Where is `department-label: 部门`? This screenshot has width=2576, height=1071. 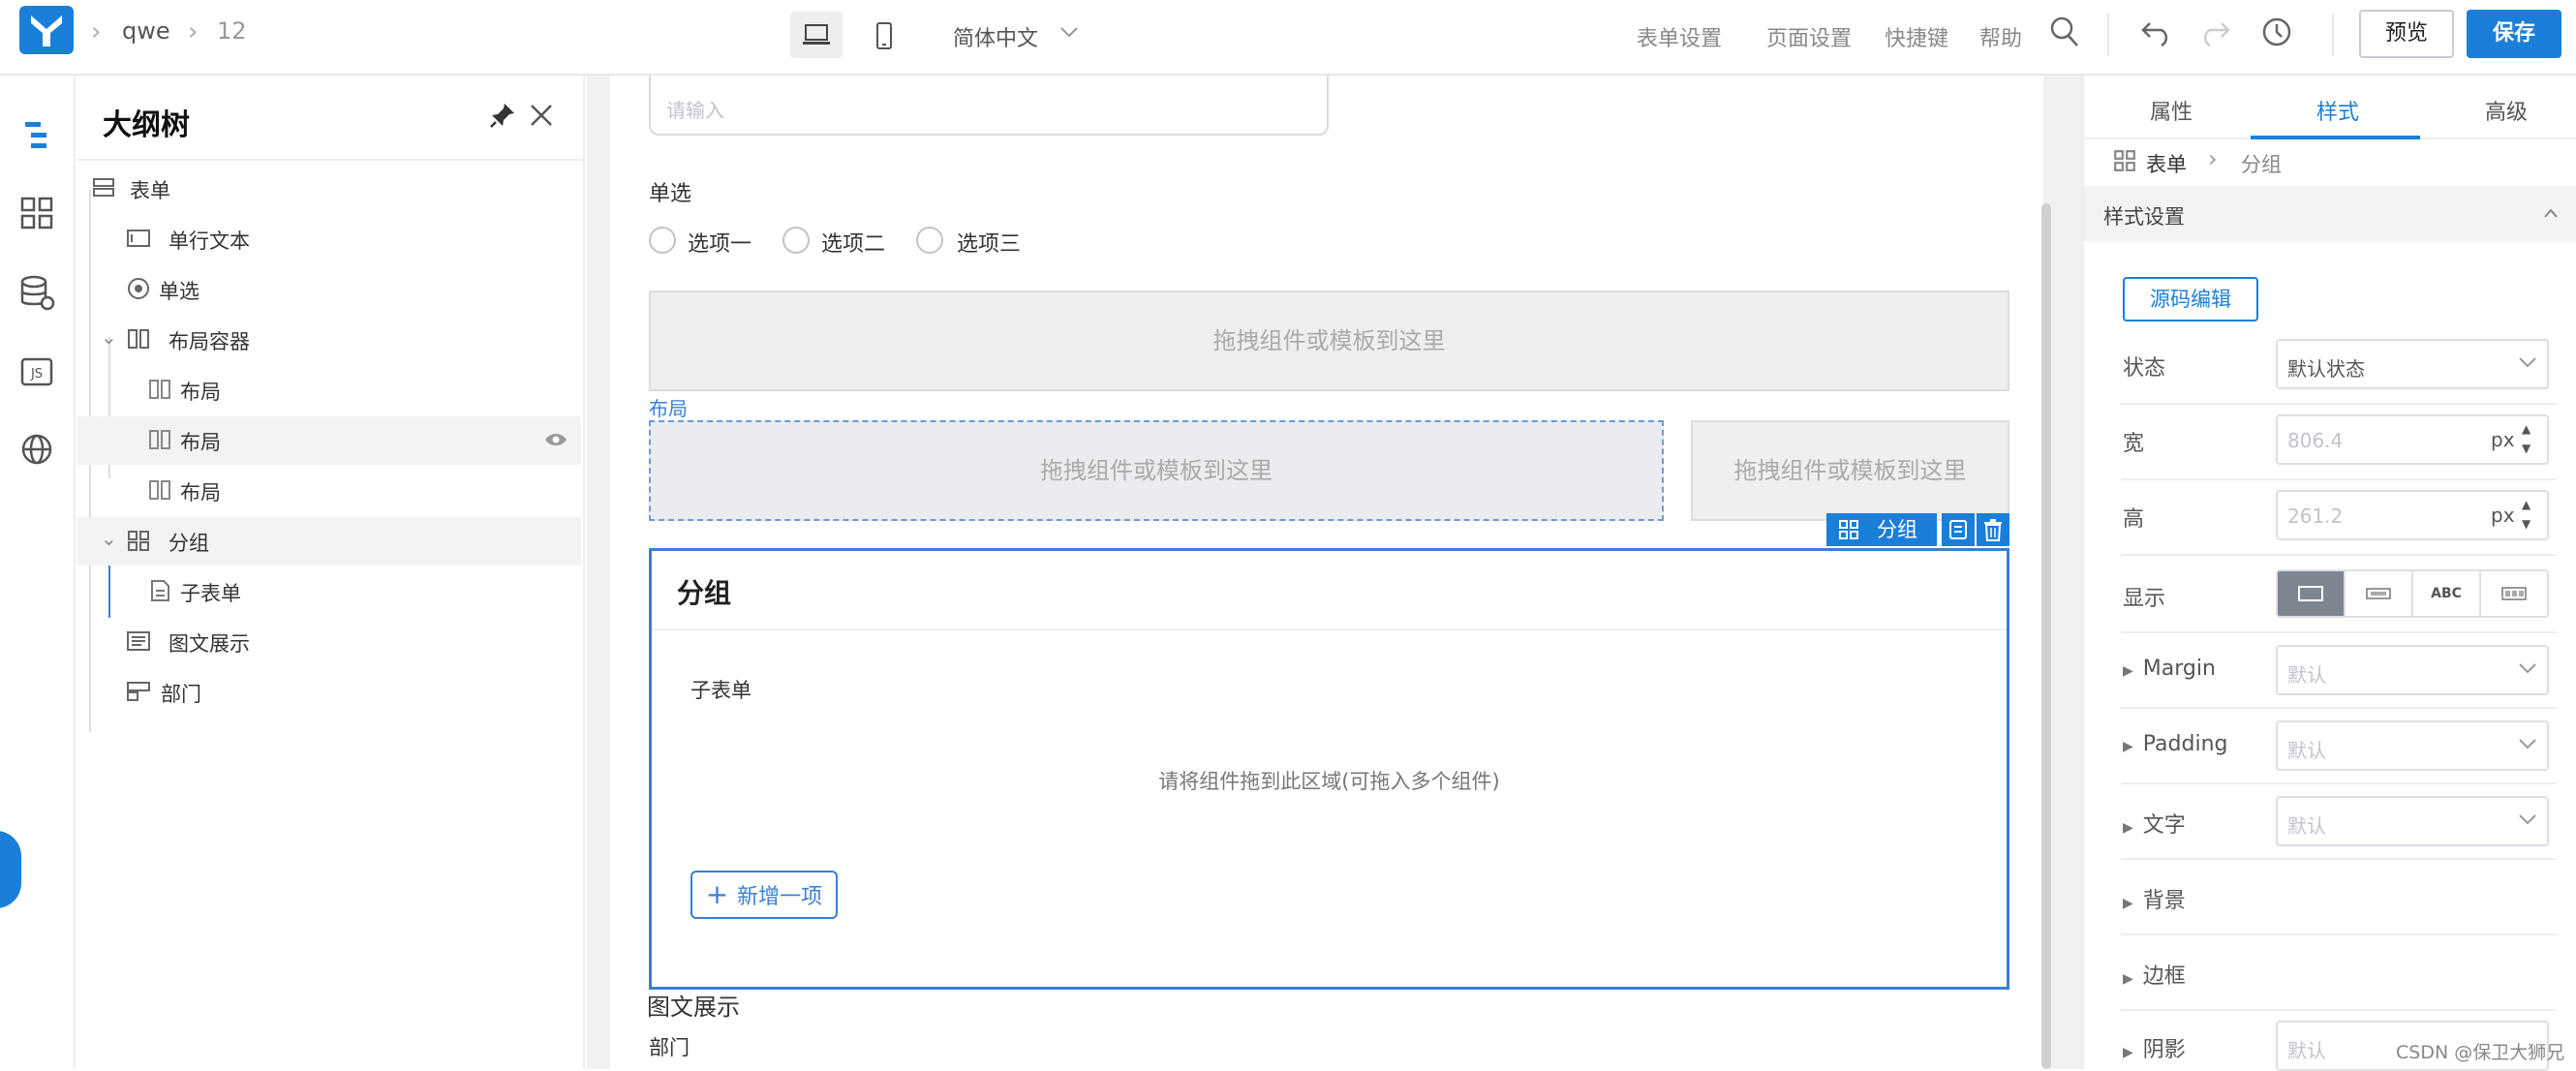 department-label: 部门 is located at coordinates (669, 1048).